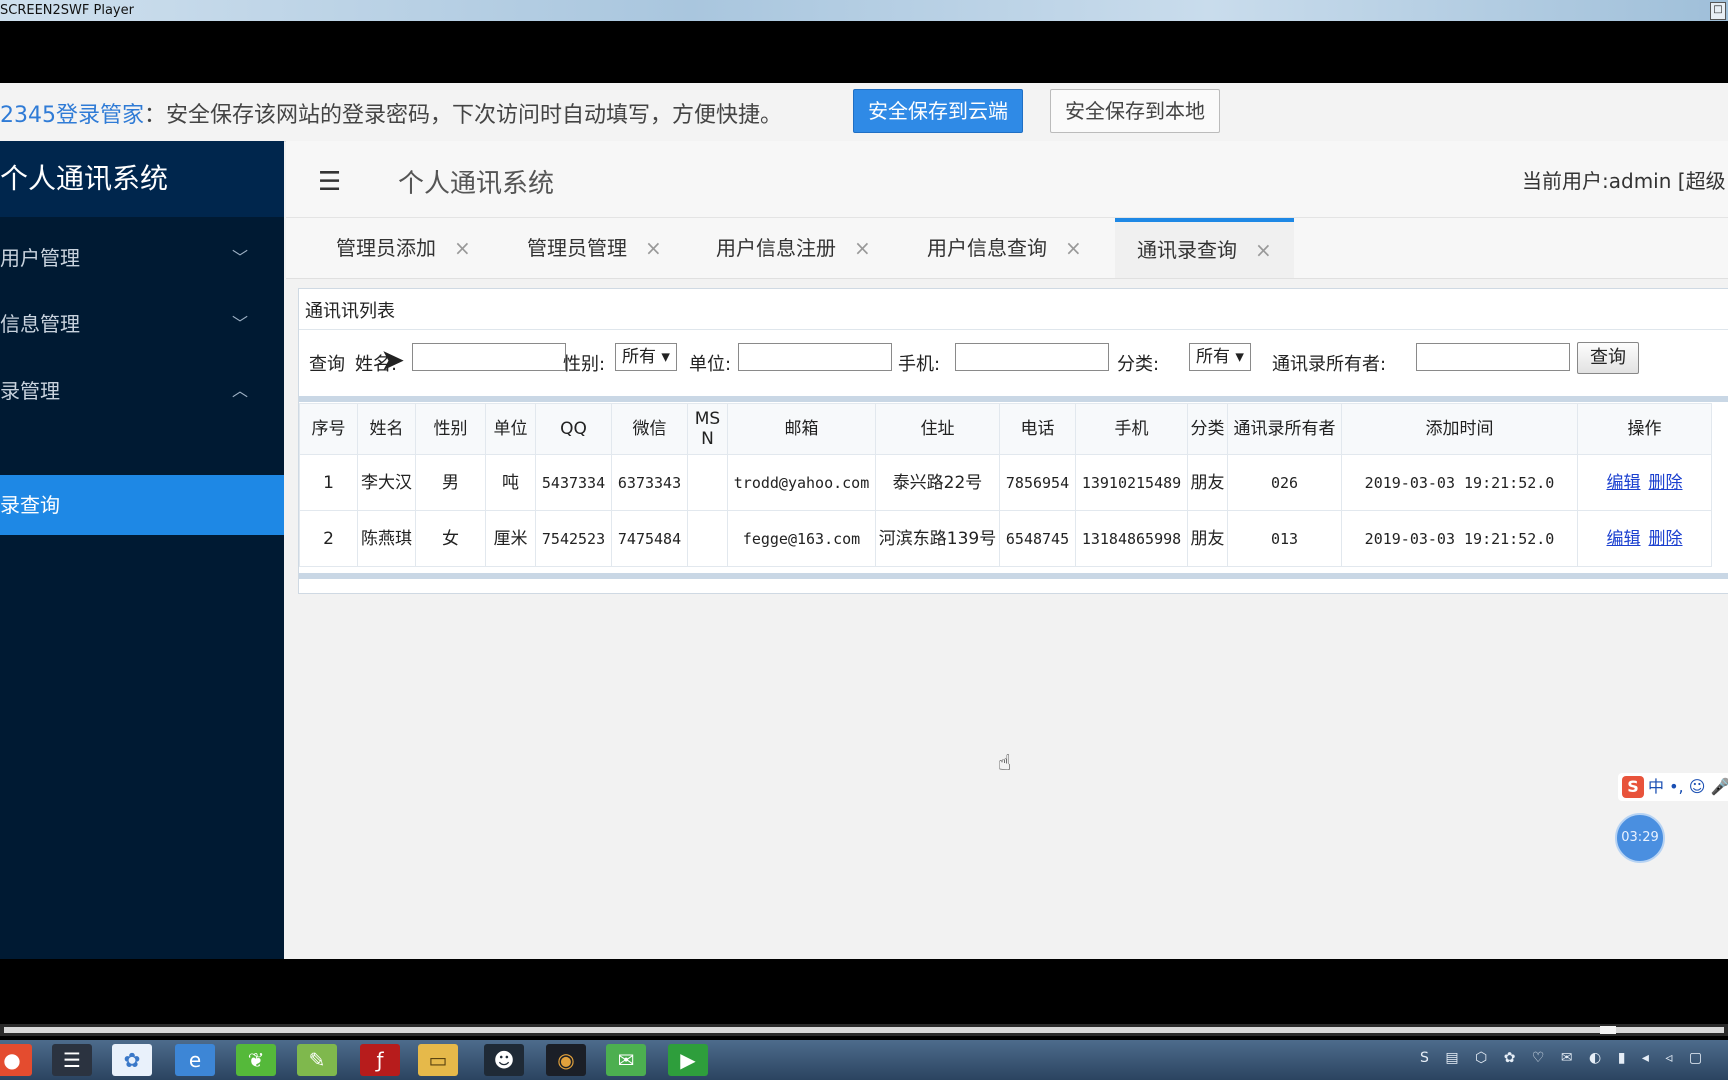 The width and height of the screenshot is (1728, 1080). What do you see at coordinates (688, 1060) in the screenshot?
I see `recorder-icon: ▶` at bounding box center [688, 1060].